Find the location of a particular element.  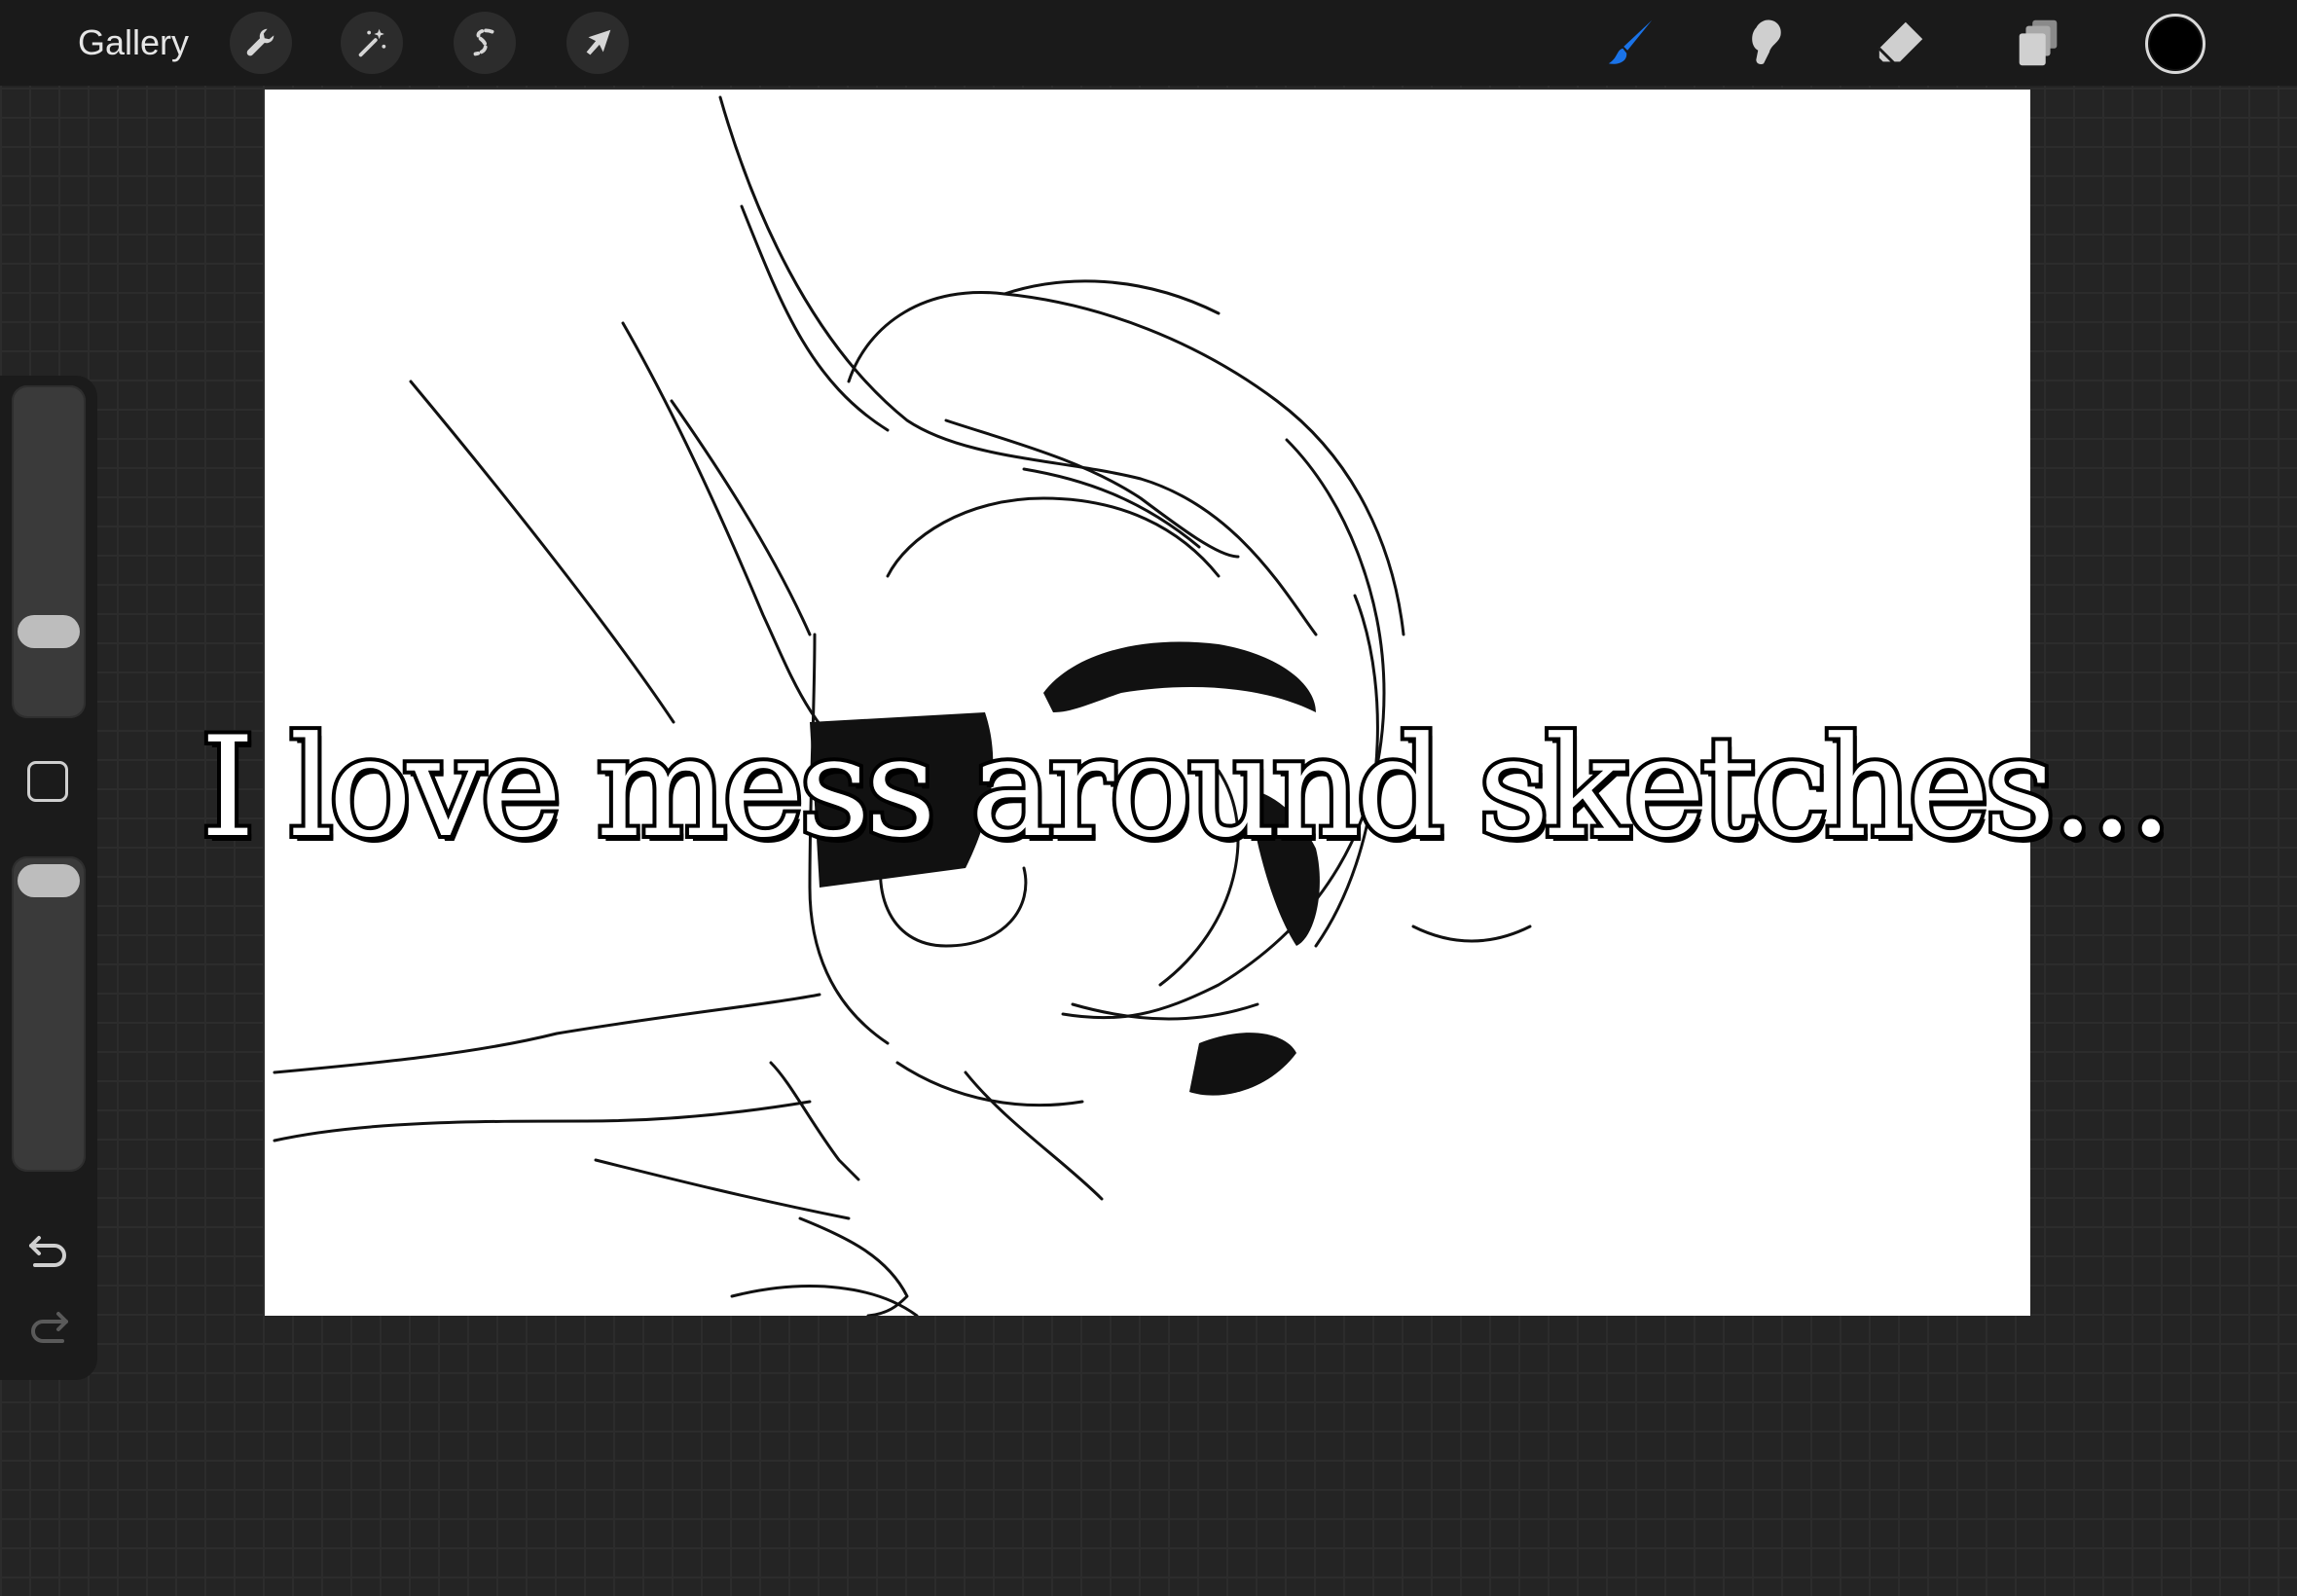

selection-icon is located at coordinates (483, 42).